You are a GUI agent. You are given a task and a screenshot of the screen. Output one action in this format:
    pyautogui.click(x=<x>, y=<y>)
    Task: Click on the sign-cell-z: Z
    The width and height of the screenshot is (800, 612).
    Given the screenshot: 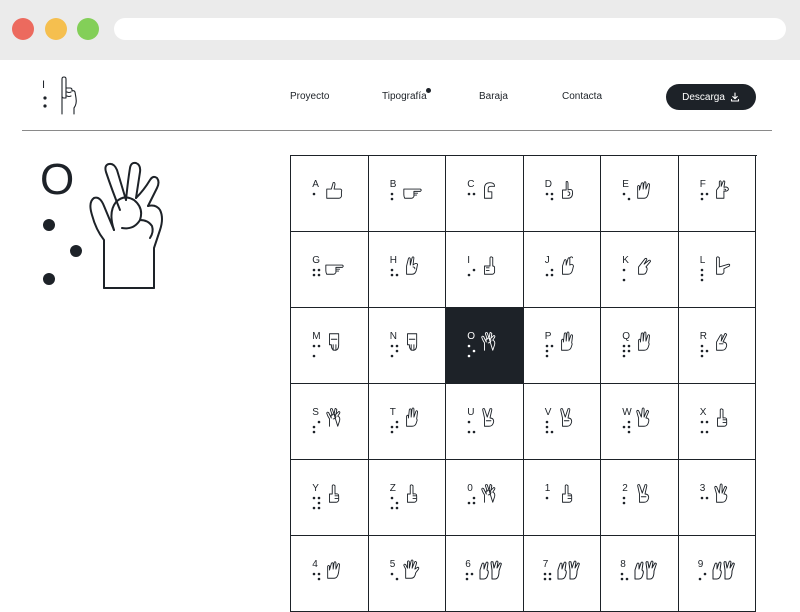 What is the action you would take?
    pyautogui.click(x=407, y=498)
    